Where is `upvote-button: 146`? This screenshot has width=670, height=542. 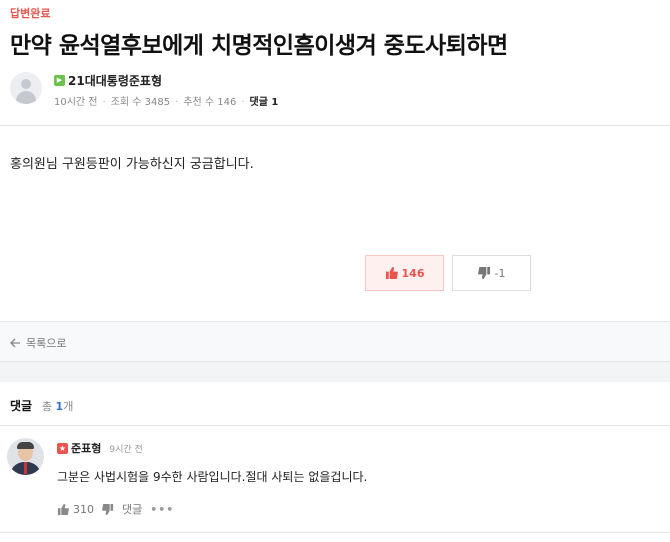
upvote-button: 146 is located at coordinates (404, 273).